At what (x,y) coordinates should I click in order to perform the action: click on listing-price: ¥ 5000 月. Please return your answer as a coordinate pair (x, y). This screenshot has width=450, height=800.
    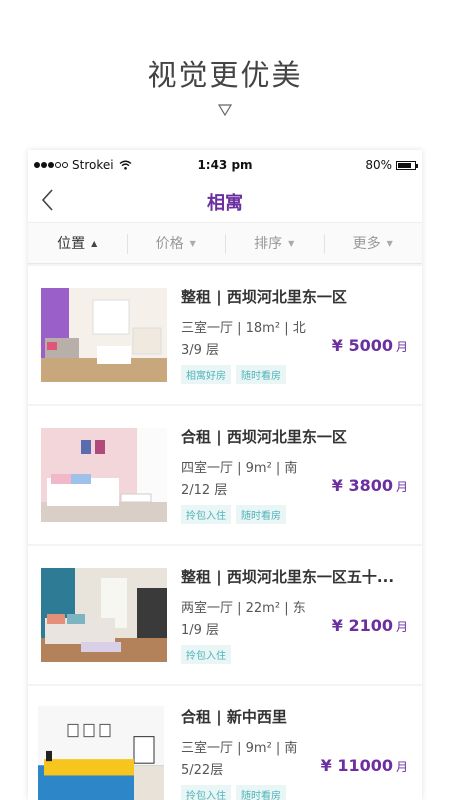
    Looking at the image, I should click on (370, 345).